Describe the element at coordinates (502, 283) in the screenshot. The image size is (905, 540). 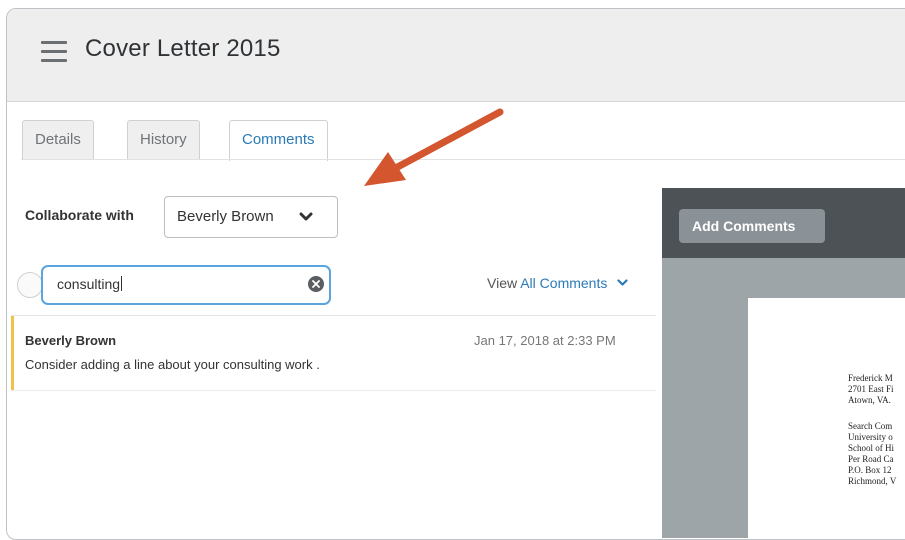
I see `view-filter-prefix: View` at that location.